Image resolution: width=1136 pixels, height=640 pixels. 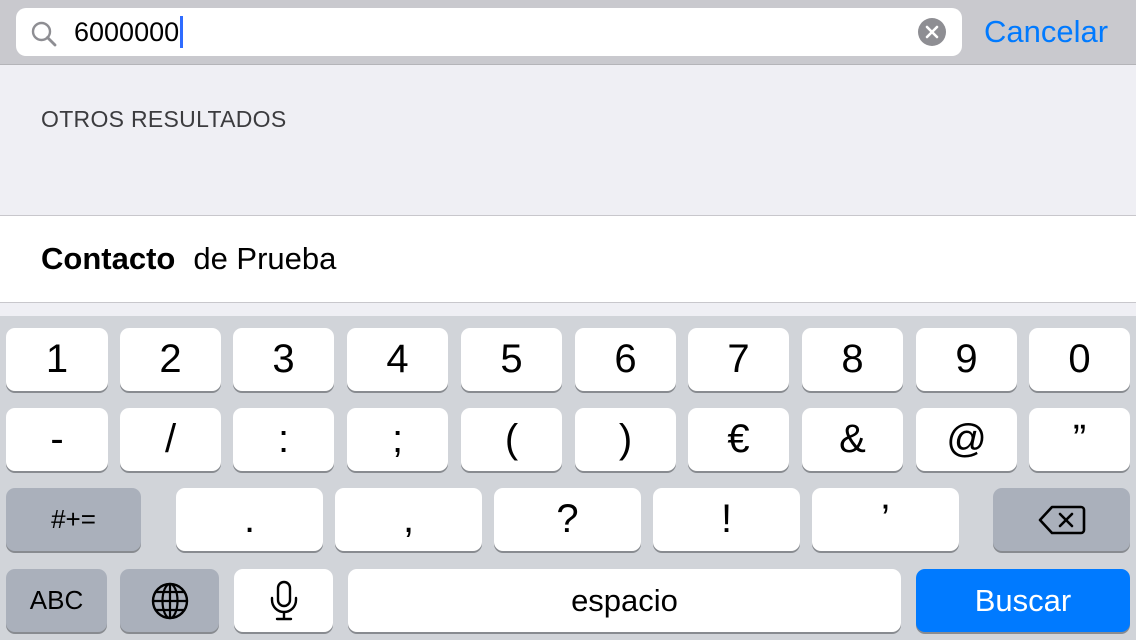 I want to click on globe-icon, so click(x=170, y=601).